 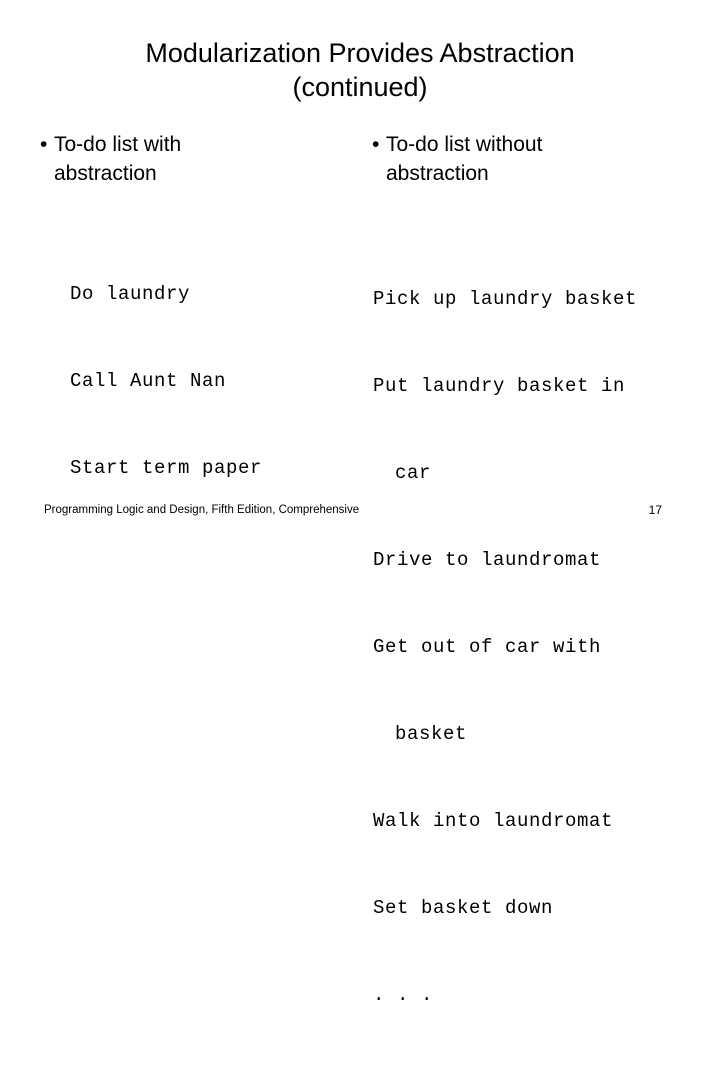 I want to click on bullet-item-without-abstraction: • To-do list without abstraction, so click(x=522, y=159).